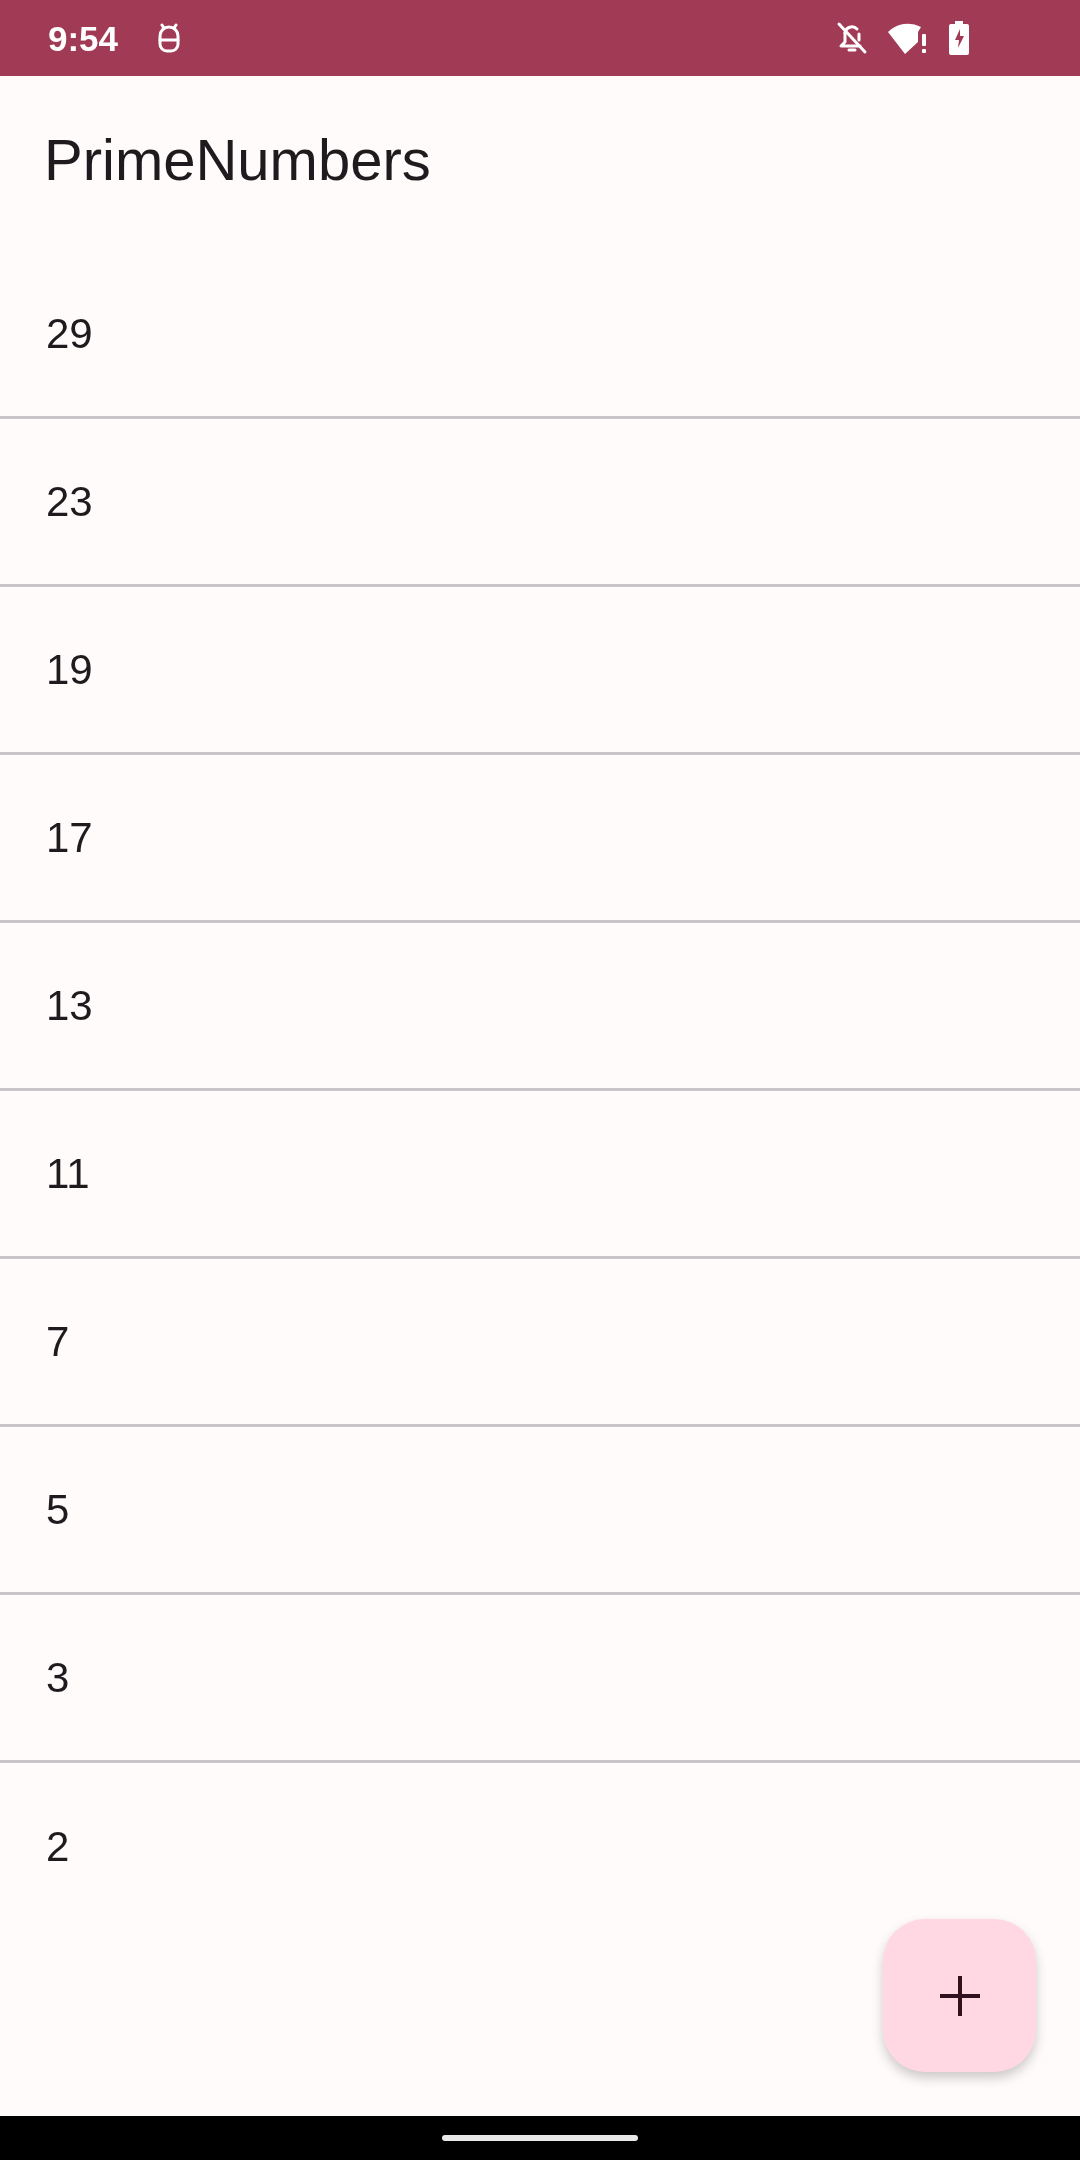 The image size is (1080, 2160). I want to click on plus-icon, so click(959, 1995).